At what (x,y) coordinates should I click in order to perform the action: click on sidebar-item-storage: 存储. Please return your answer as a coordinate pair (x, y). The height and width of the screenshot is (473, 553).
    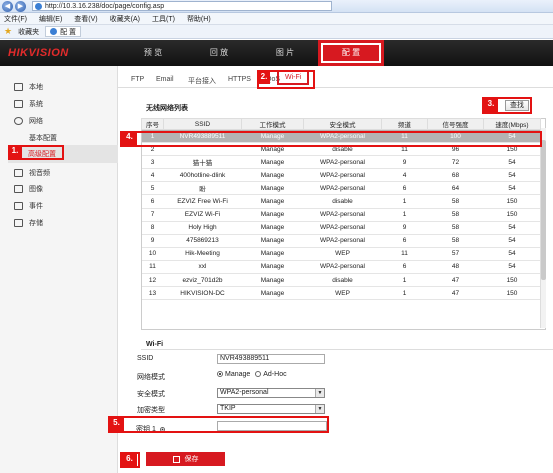
    Looking at the image, I should click on (28, 223).